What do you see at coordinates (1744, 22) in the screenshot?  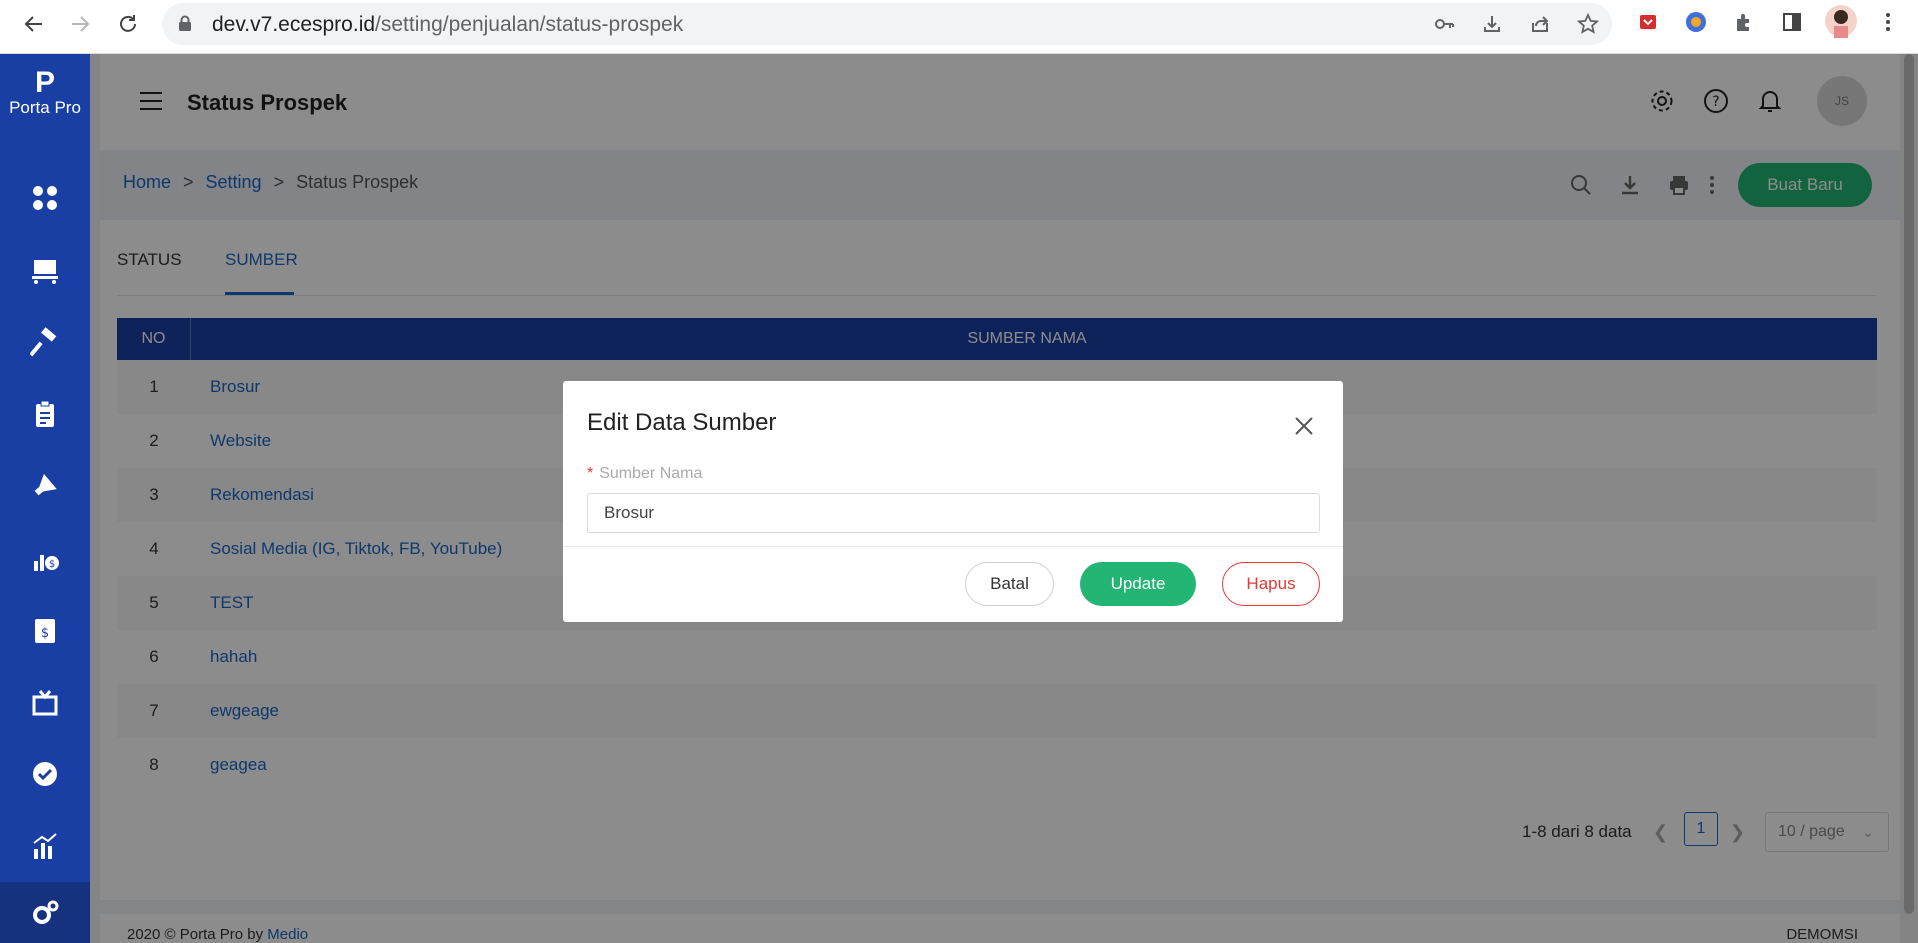 I see `extensions-puzzle-icon` at bounding box center [1744, 22].